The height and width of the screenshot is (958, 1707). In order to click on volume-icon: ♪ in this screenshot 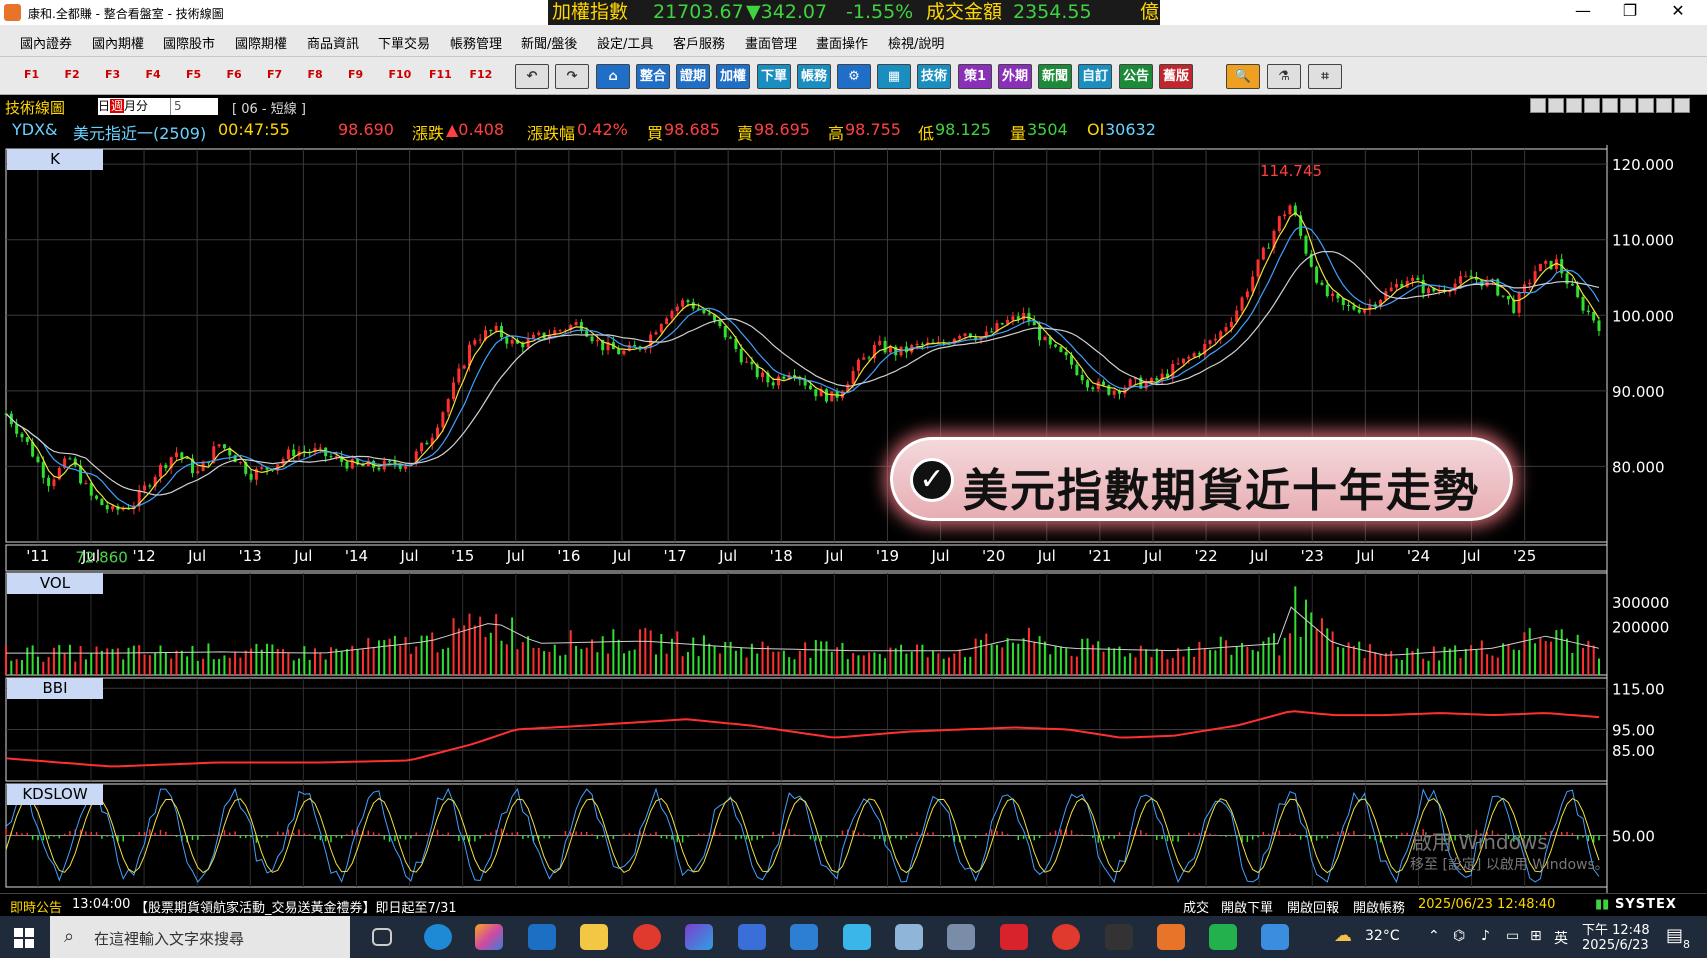, I will do `click(1485, 936)`.